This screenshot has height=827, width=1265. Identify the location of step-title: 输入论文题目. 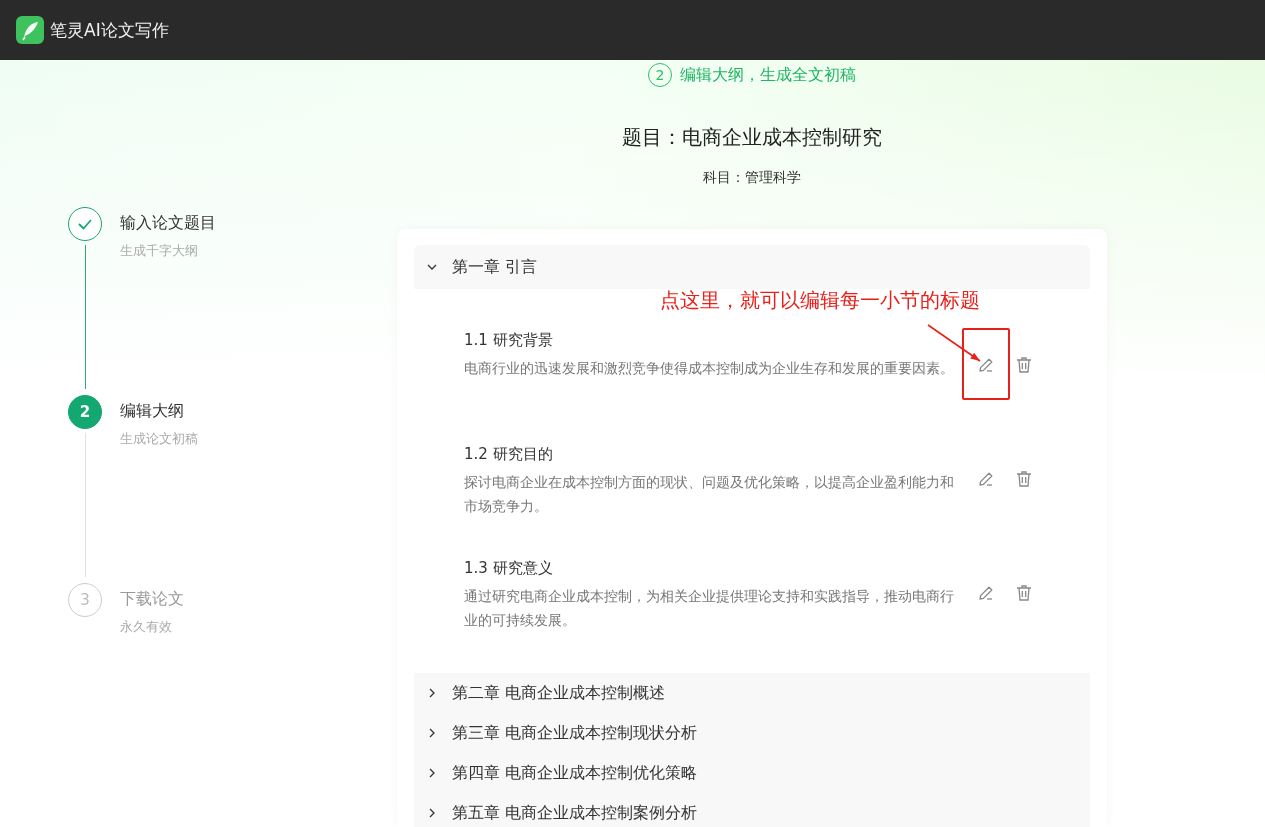
(168, 223).